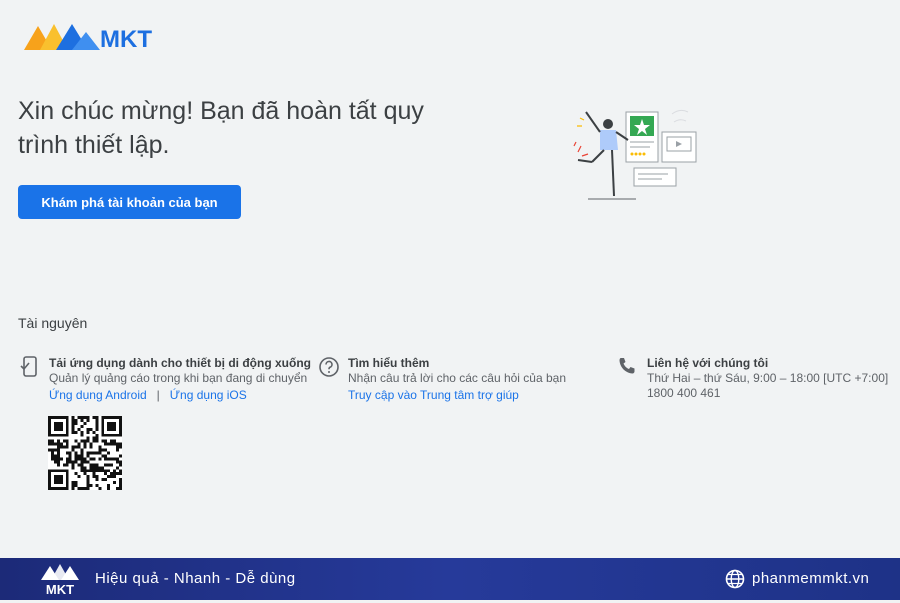 The height and width of the screenshot is (603, 900). What do you see at coordinates (810, 578) in the screenshot?
I see `footer-website: phanmemmkt.vn` at bounding box center [810, 578].